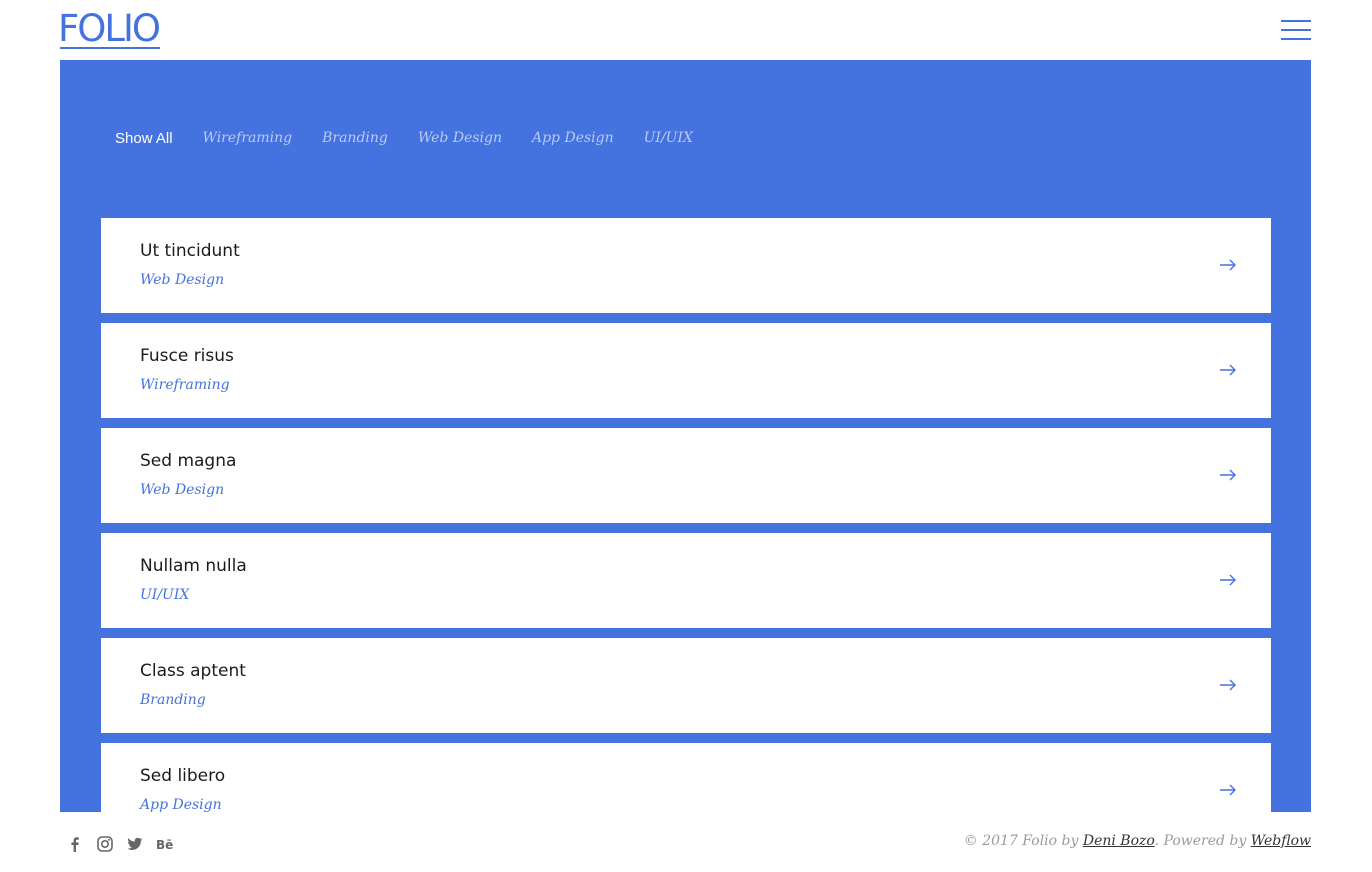  Describe the element at coordinates (165, 595) in the screenshot. I see `project-category: UI/UIX` at that location.